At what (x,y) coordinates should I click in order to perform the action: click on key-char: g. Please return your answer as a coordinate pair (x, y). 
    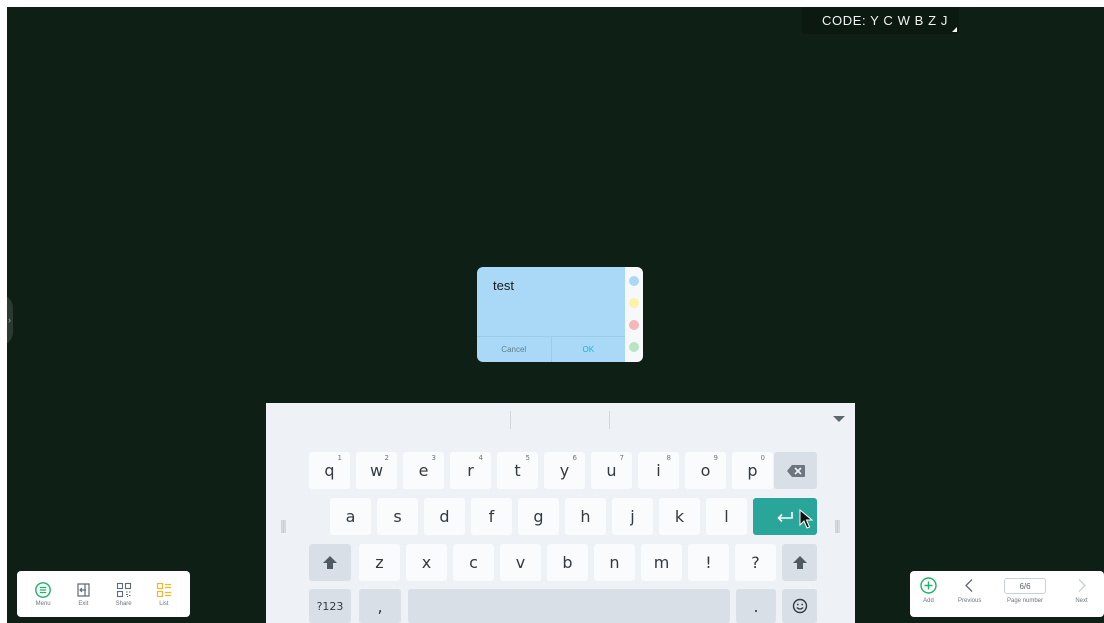
    Looking at the image, I should click on (538, 516).